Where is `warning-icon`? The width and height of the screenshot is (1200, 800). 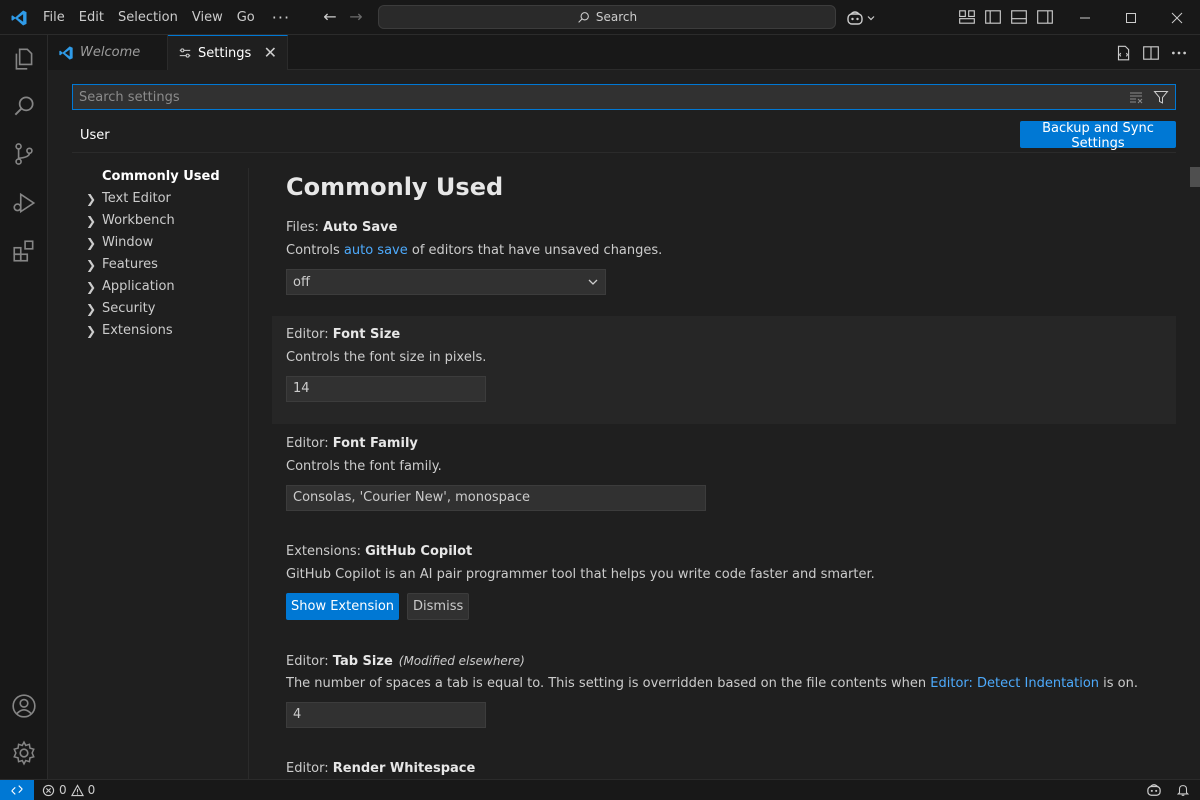
warning-icon is located at coordinates (77, 789).